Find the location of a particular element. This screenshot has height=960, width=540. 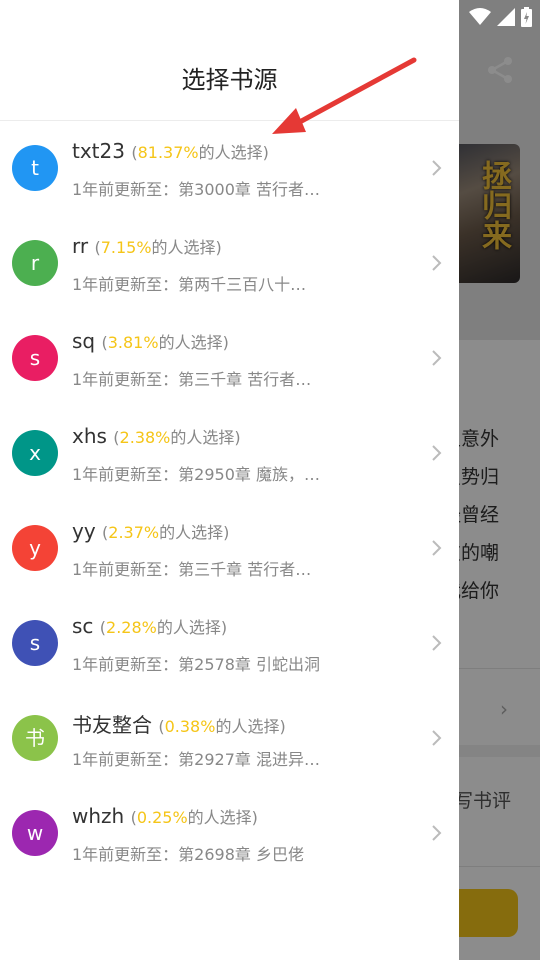

source-name: whzh is located at coordinates (98, 816).